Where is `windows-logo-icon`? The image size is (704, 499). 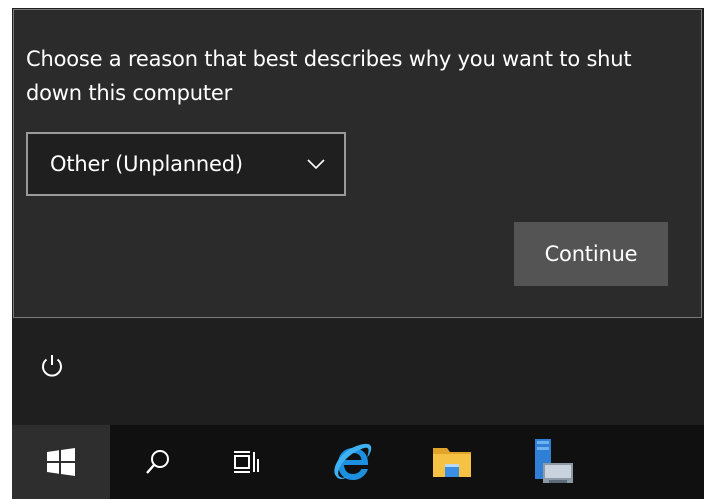 windows-logo-icon is located at coordinates (61, 462).